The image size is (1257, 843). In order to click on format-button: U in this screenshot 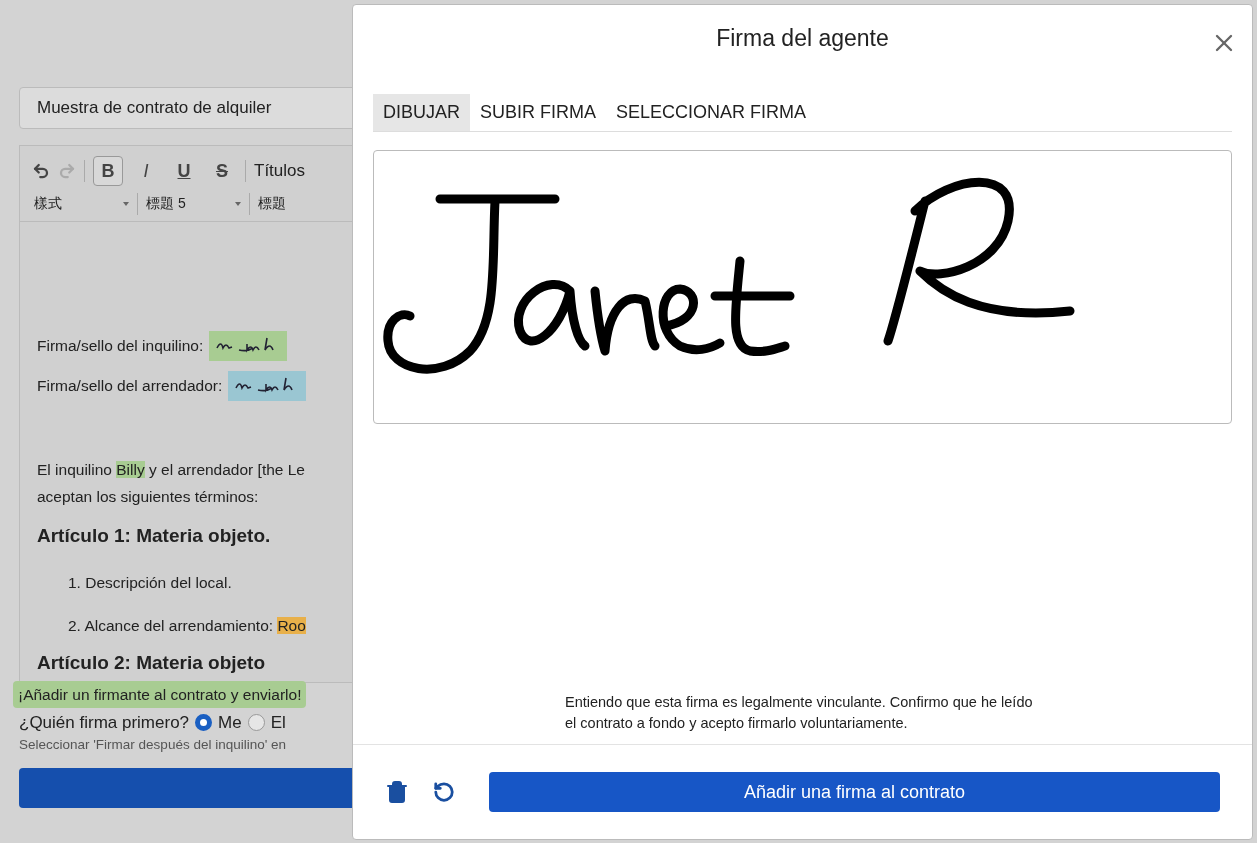, I will do `click(184, 171)`.